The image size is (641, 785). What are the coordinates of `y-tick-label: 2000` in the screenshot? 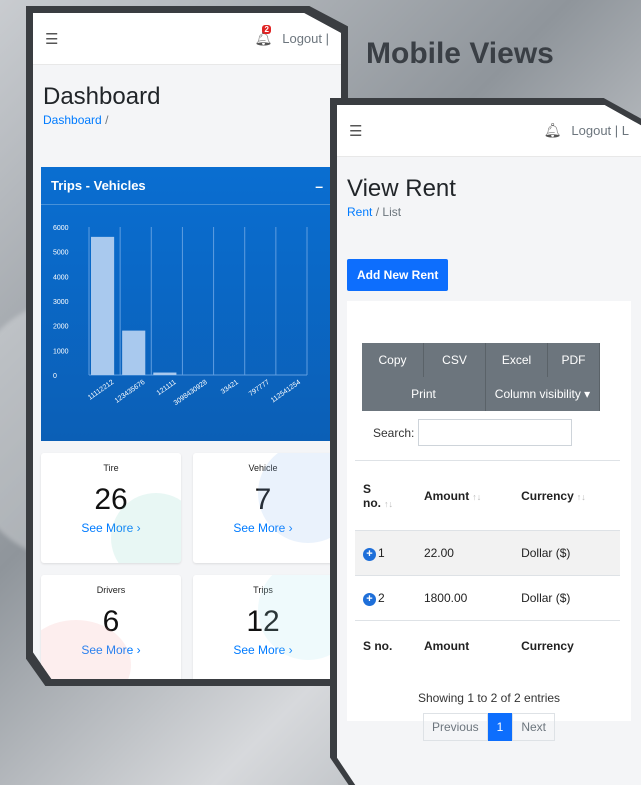 It's located at (61, 327).